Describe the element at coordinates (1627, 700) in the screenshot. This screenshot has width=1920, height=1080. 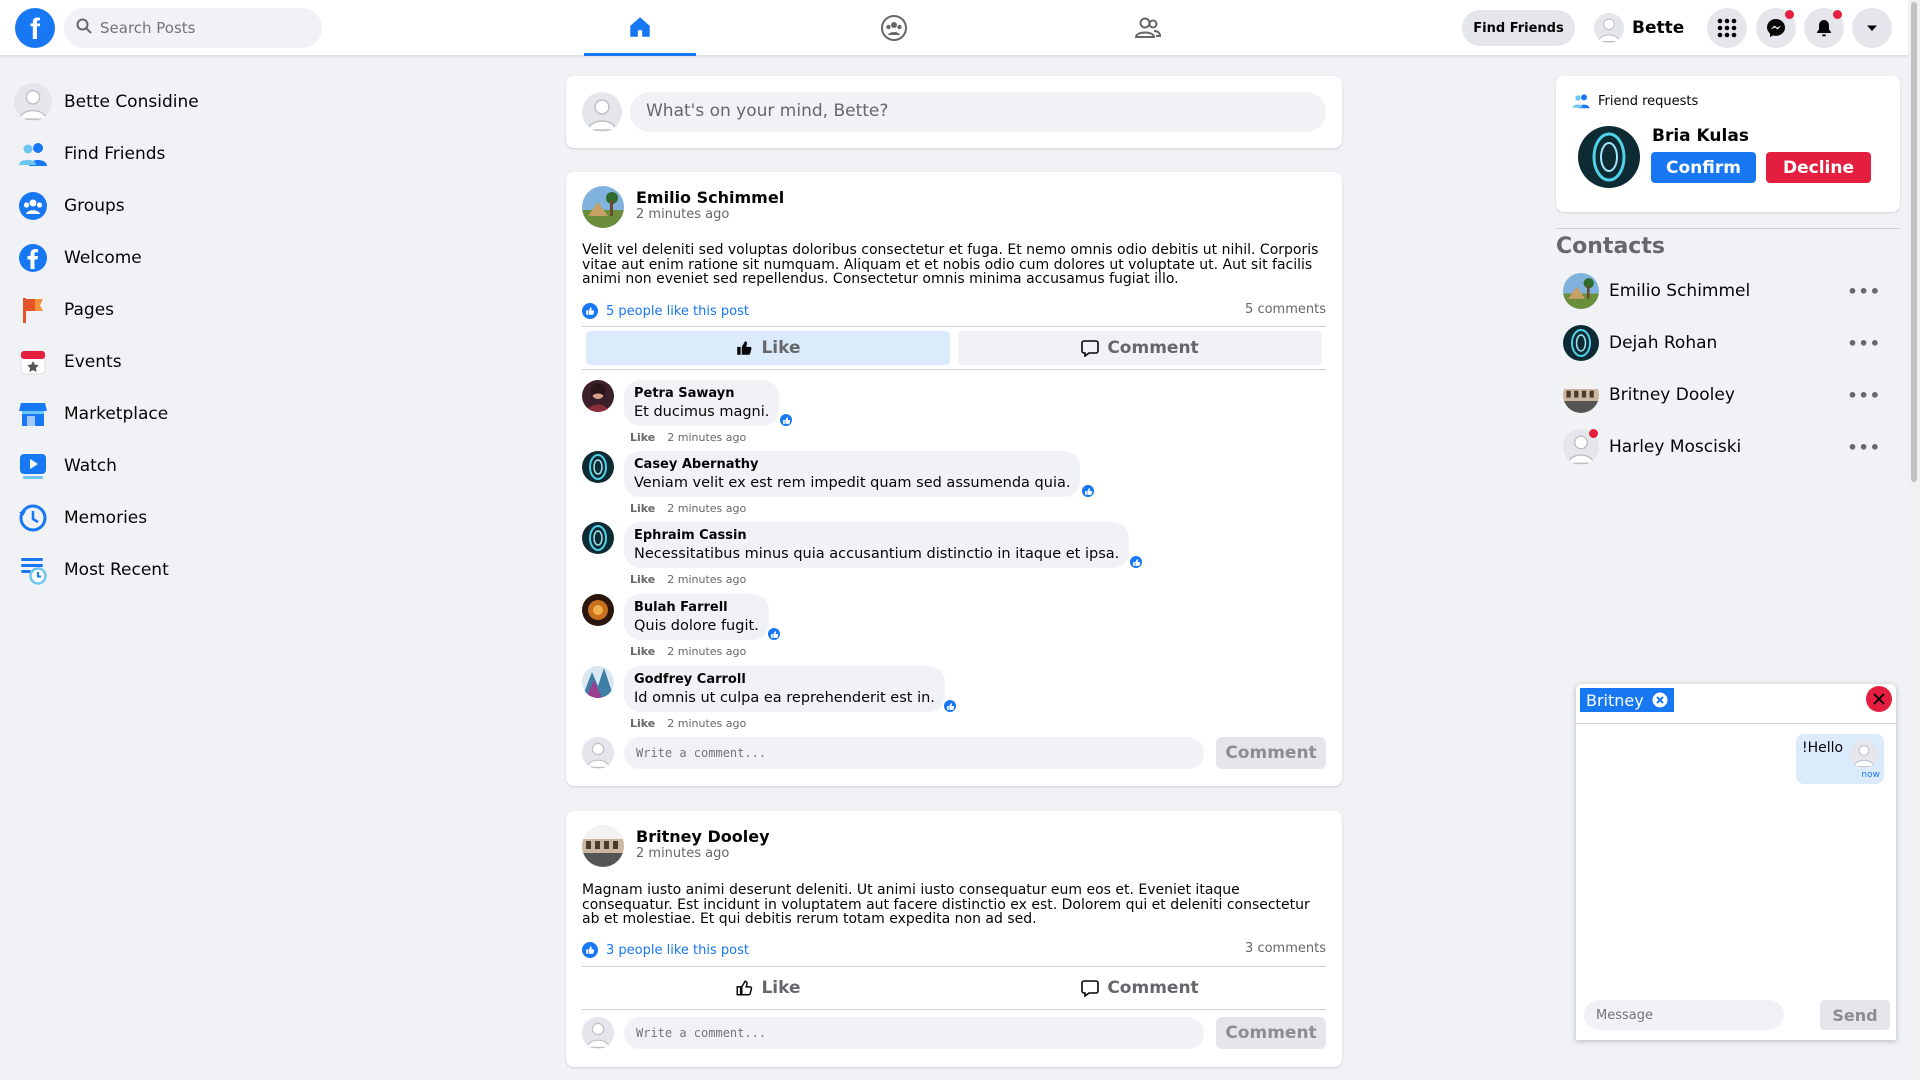
I see `chat-recipient-tag: Britney` at that location.